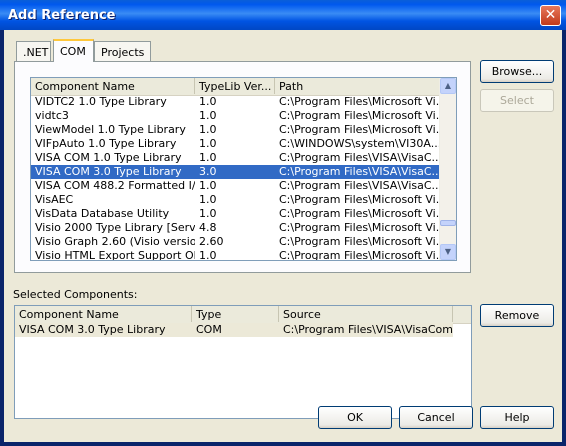 Image resolution: width=566 pixels, height=446 pixels. I want to click on cell-name: VIDTC2 1.0 Type Library, so click(101, 101).